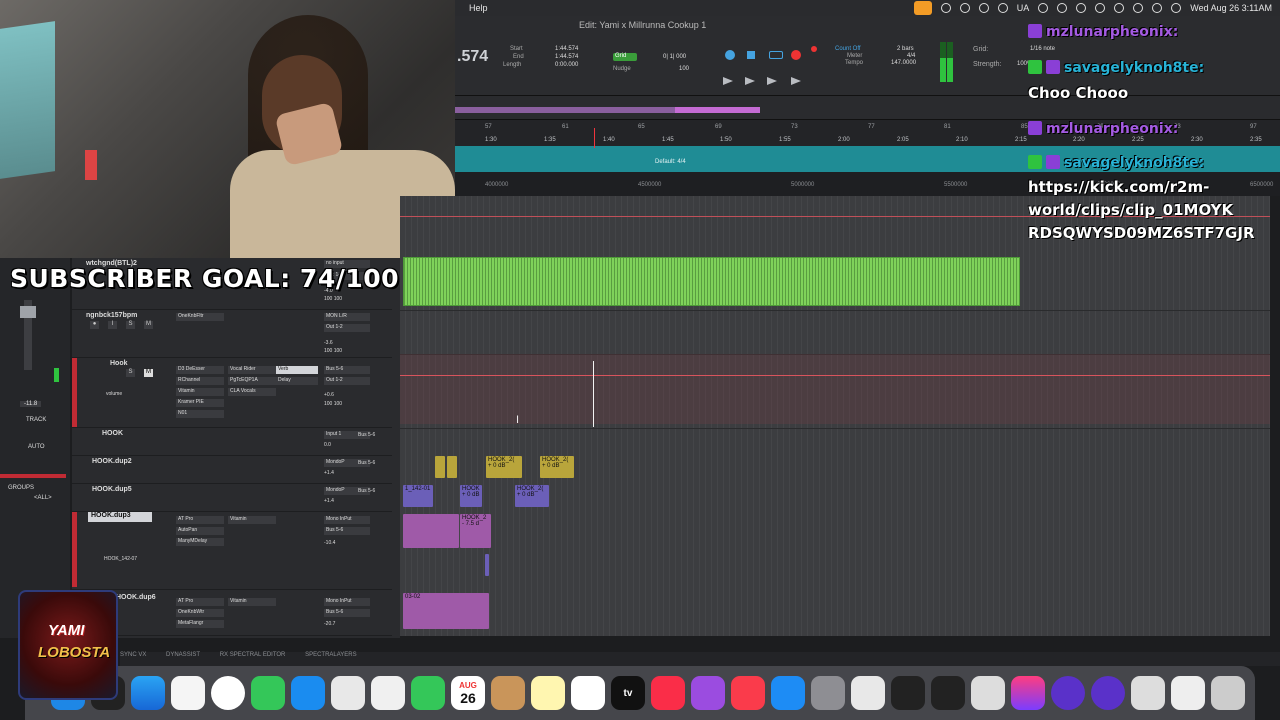 The image size is (1280, 720). I want to click on track-header-3: HOOK Input 1 0.0 Bus 5-6, so click(232, 442).